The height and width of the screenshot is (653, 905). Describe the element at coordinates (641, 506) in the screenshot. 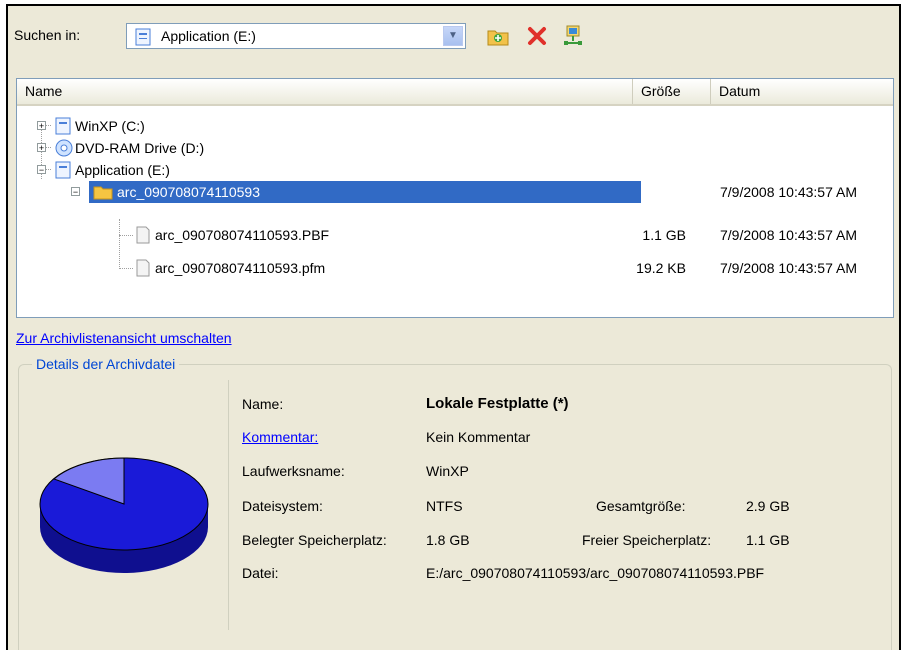

I see `total-size-label: Gesamtgröße:` at that location.